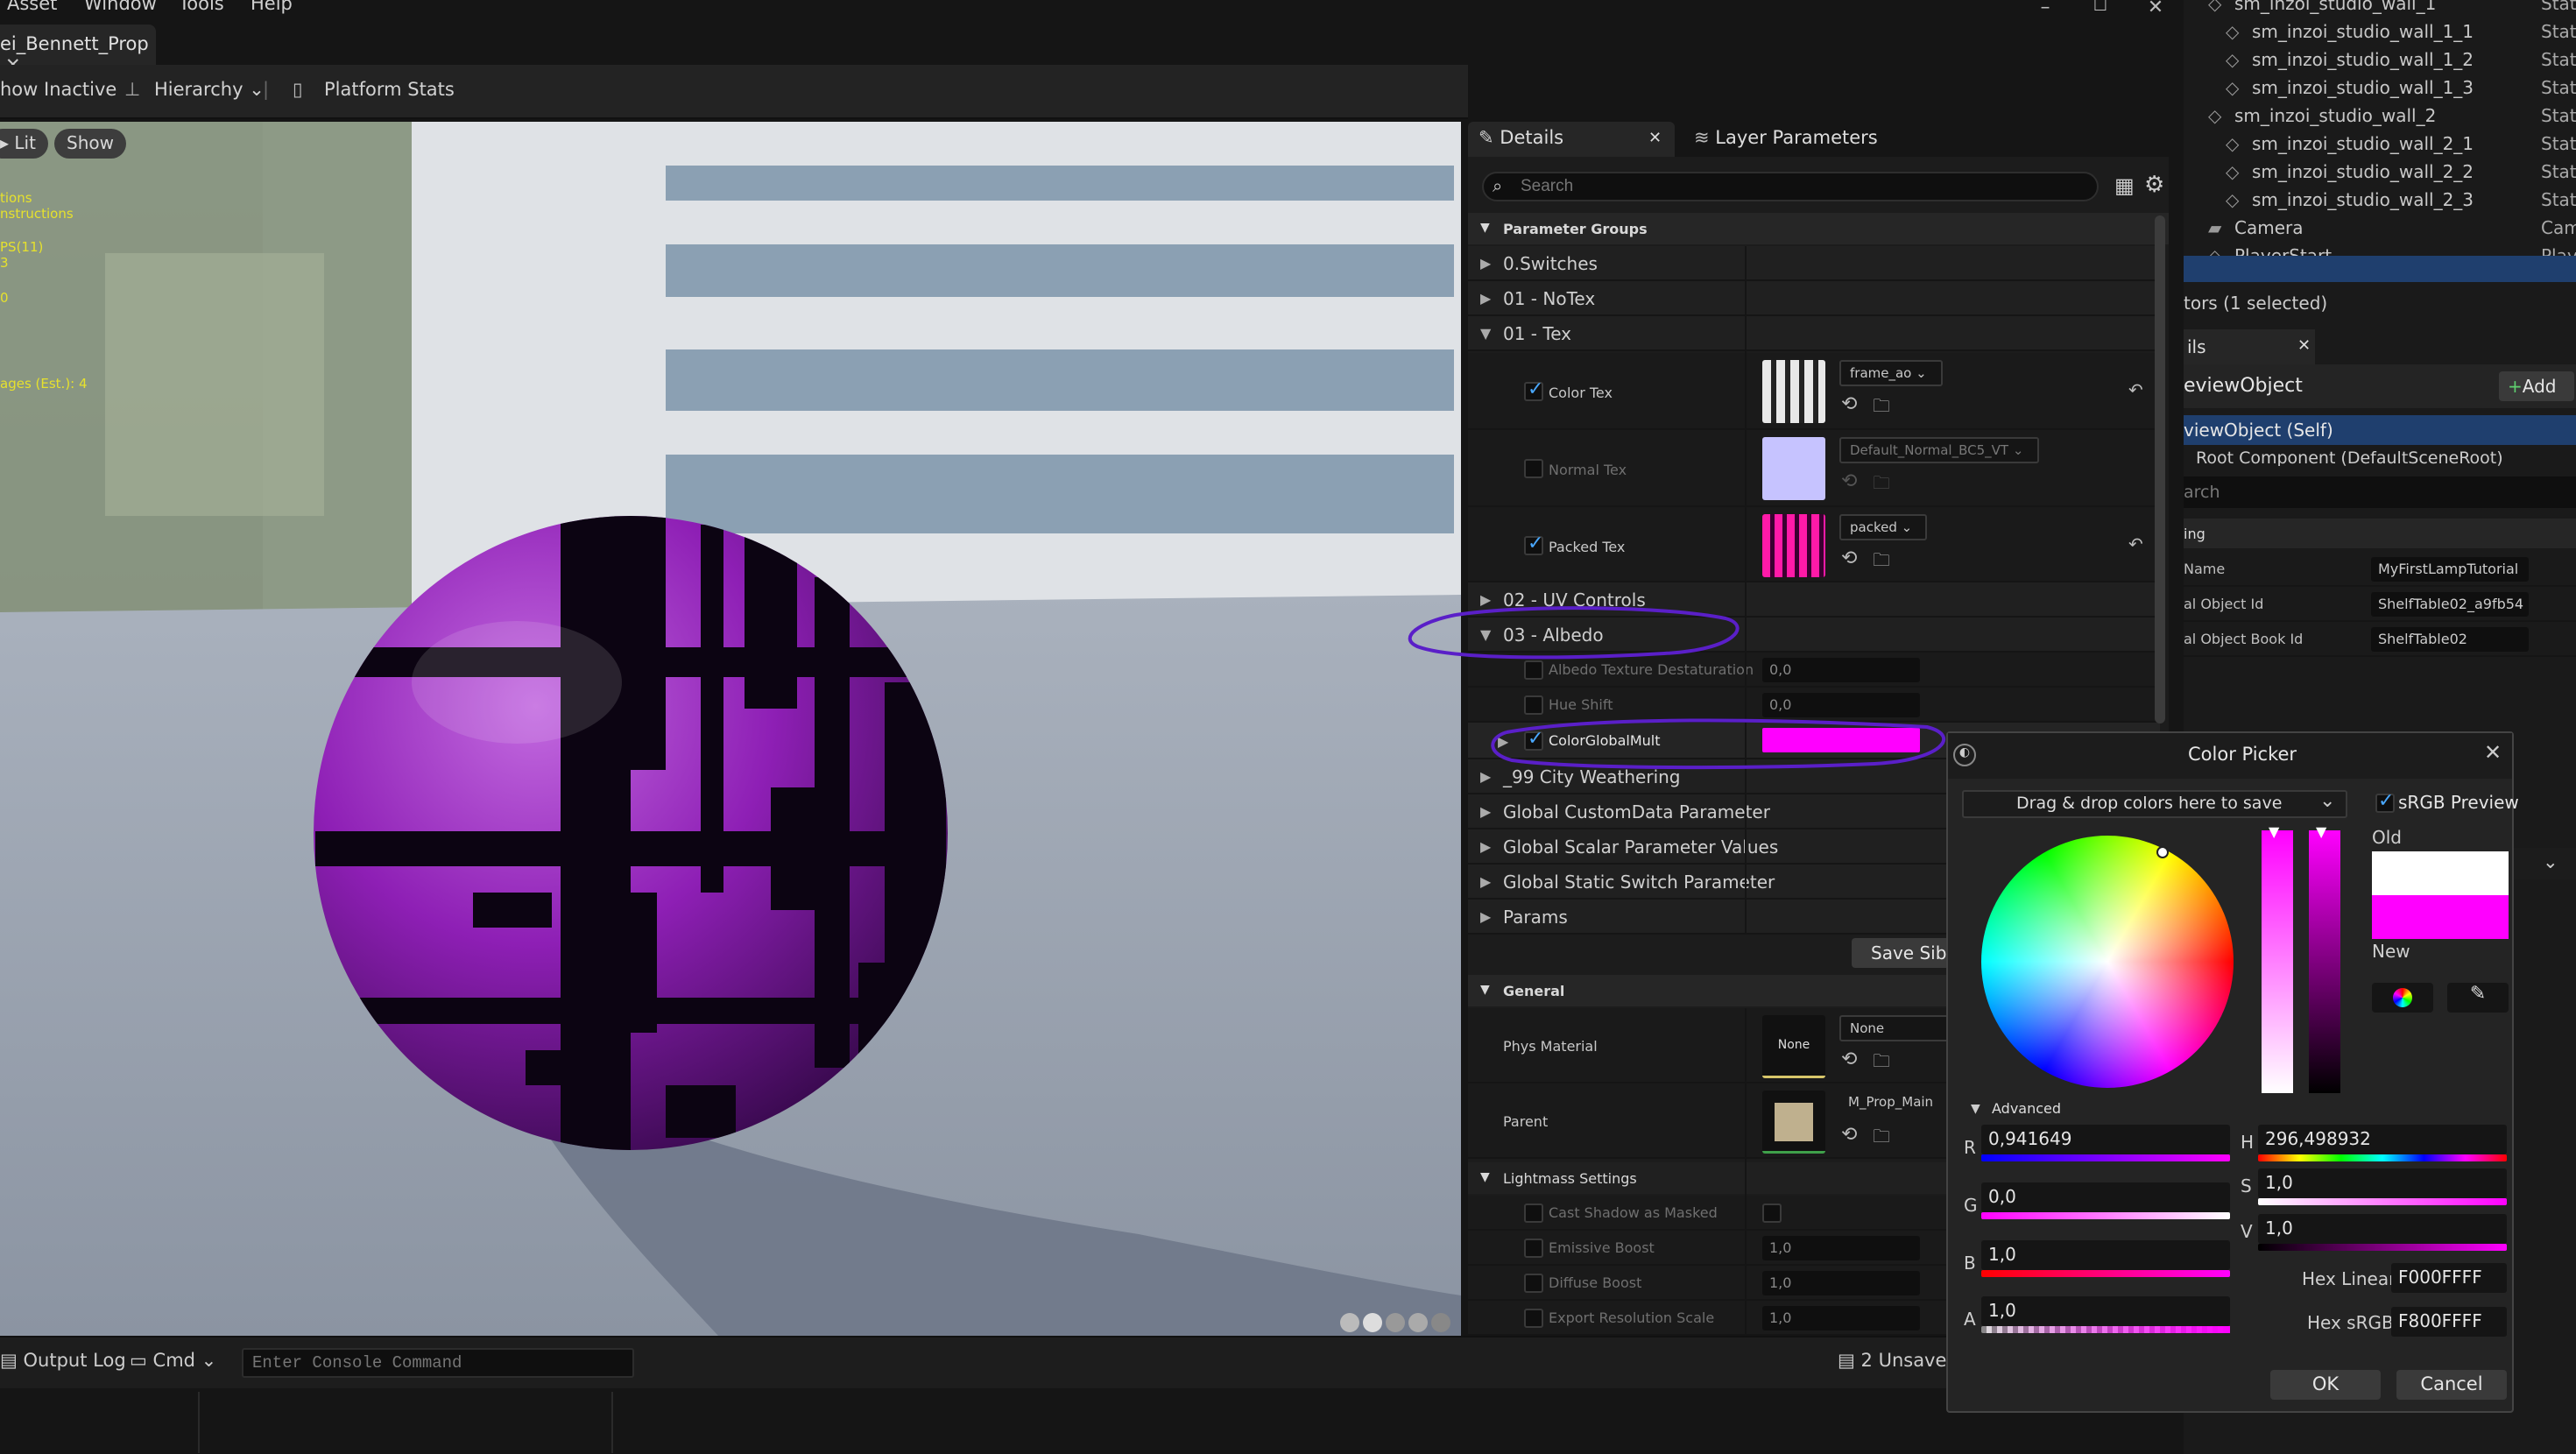 The image size is (2576, 1454). Describe the element at coordinates (1440, 1322) in the screenshot. I see `custom-mesh-icon` at that location.